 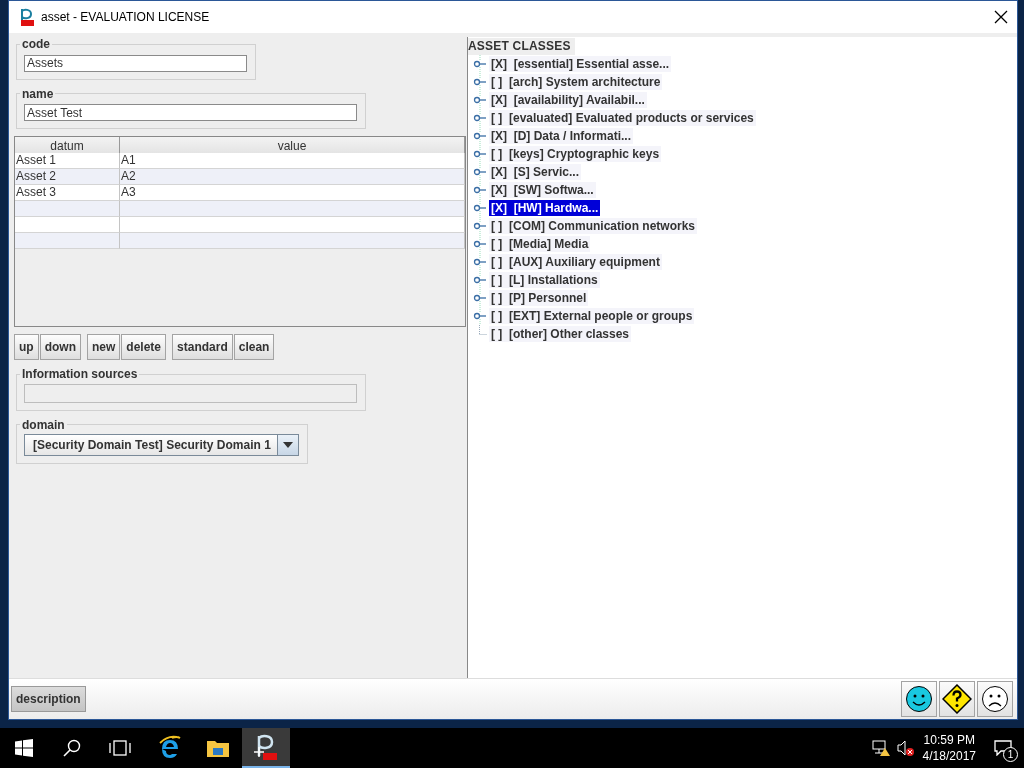 What do you see at coordinates (104, 347) in the screenshot?
I see `action-button: new` at bounding box center [104, 347].